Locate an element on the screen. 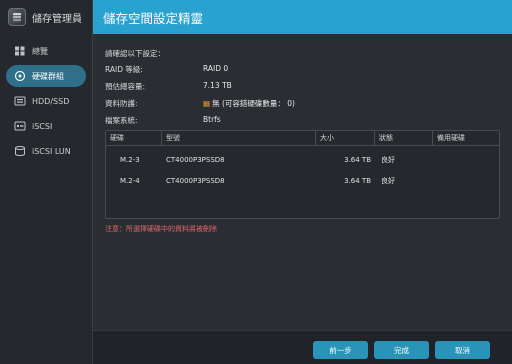  protection-value-wrap: ▦ 無 (可容錯硬碟數量： 0) is located at coordinates (249, 103).